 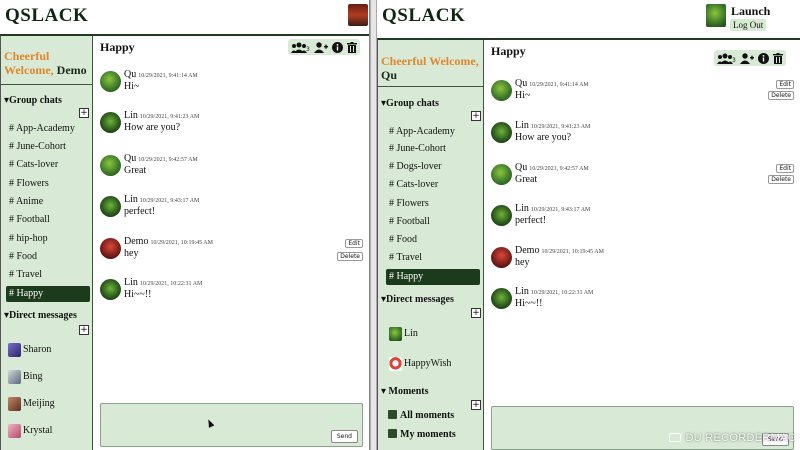 I want to click on moments-item-all: All moments, so click(x=421, y=415).